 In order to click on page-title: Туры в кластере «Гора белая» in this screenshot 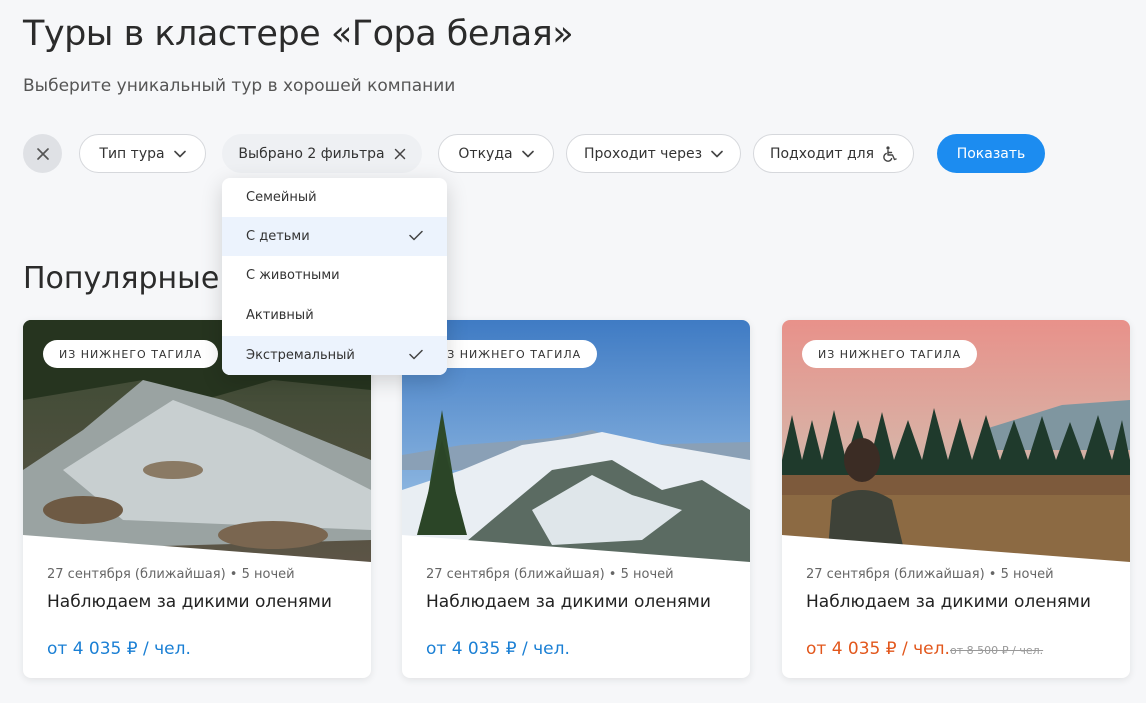, I will do `click(298, 34)`.